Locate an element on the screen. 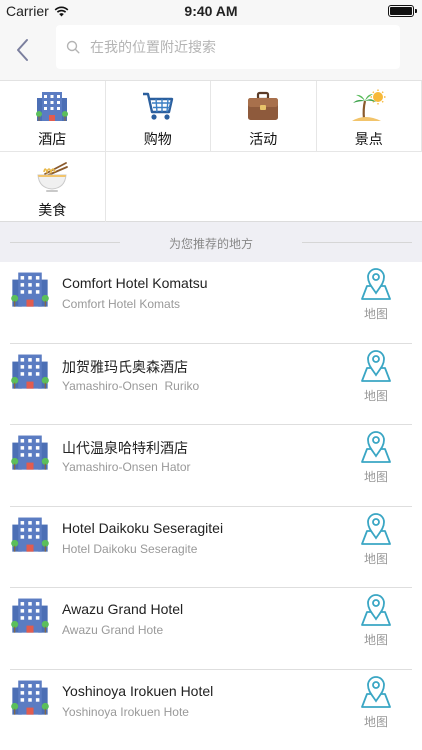  back-button is located at coordinates (23, 50).